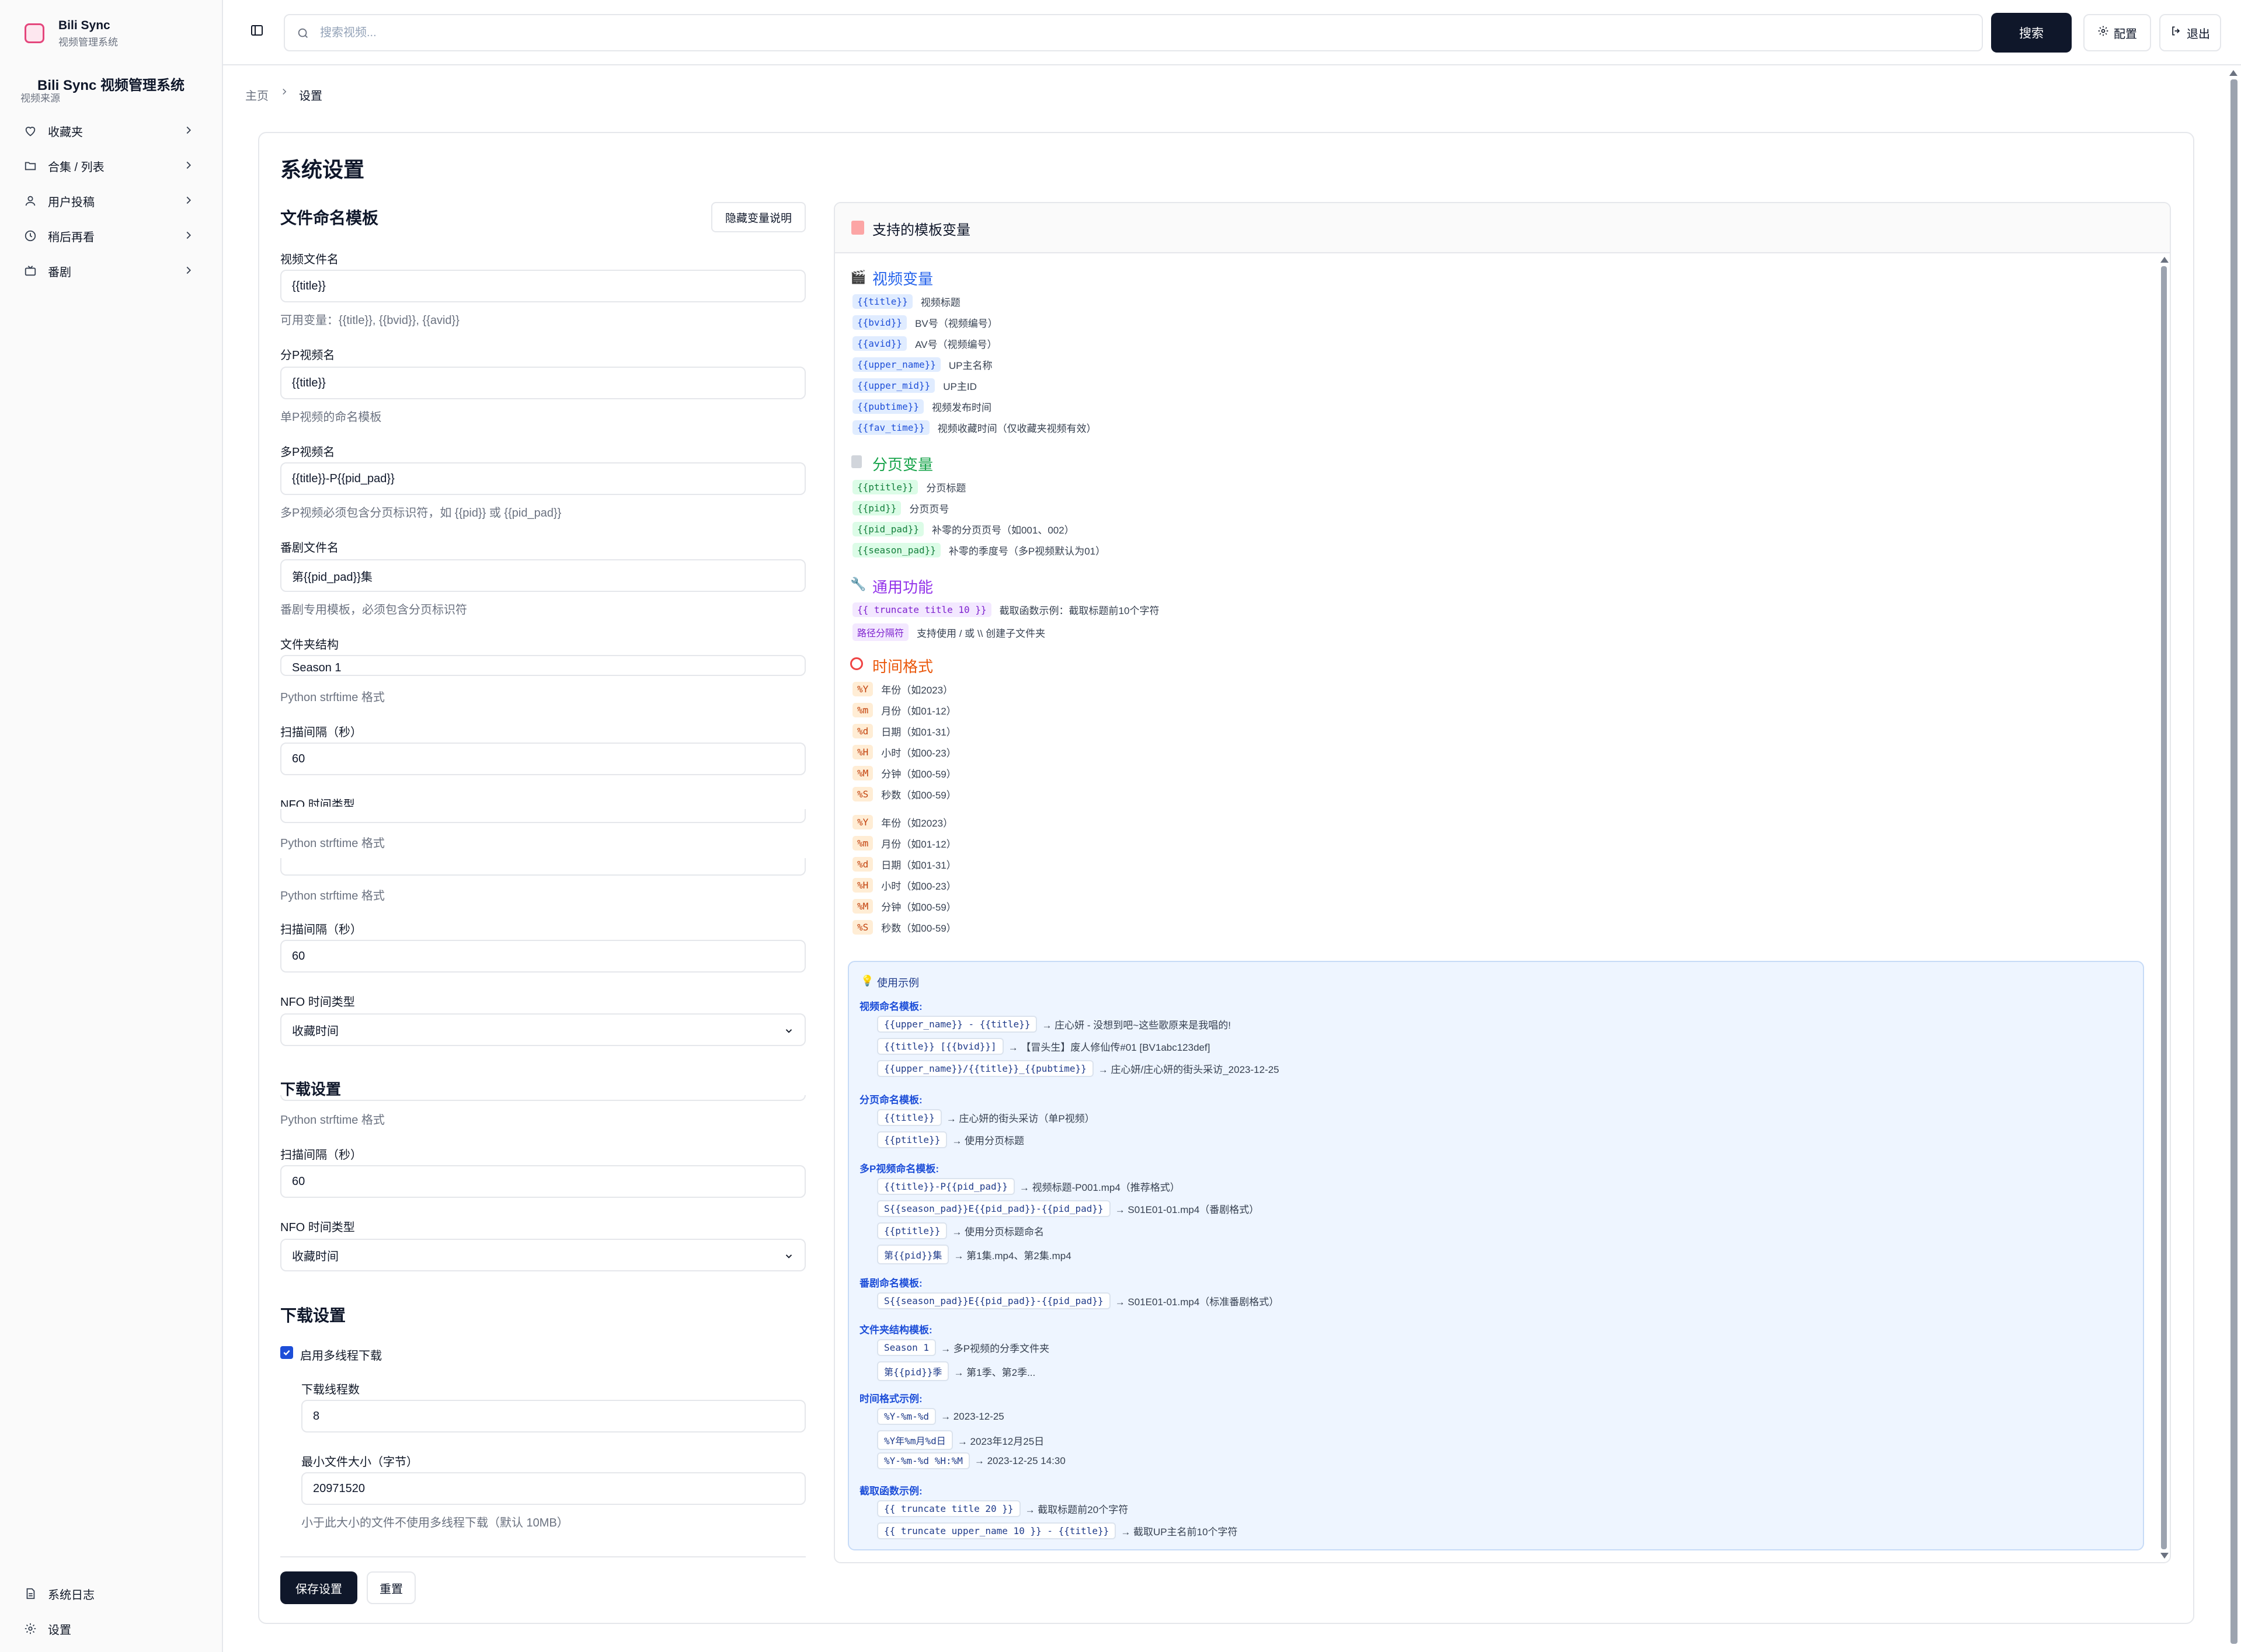  What do you see at coordinates (919, 928) in the screenshot?
I see `var-desc: 秒数（如00-59）` at bounding box center [919, 928].